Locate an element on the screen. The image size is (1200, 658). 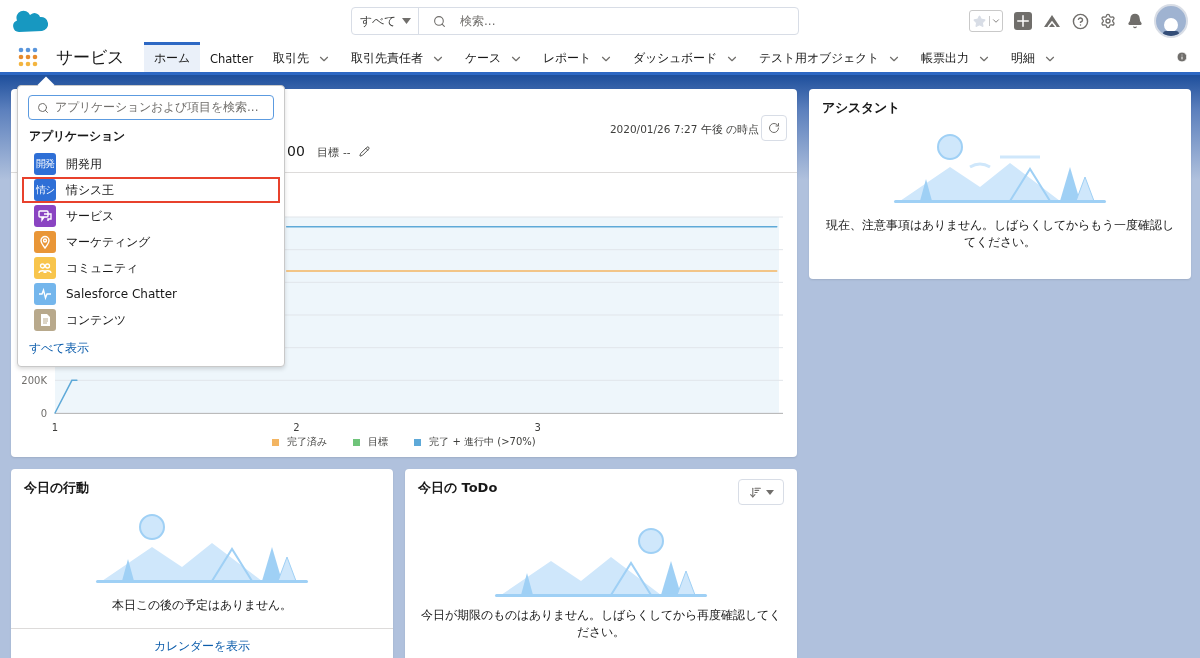
refresh-icon is located at coordinates (774, 128).